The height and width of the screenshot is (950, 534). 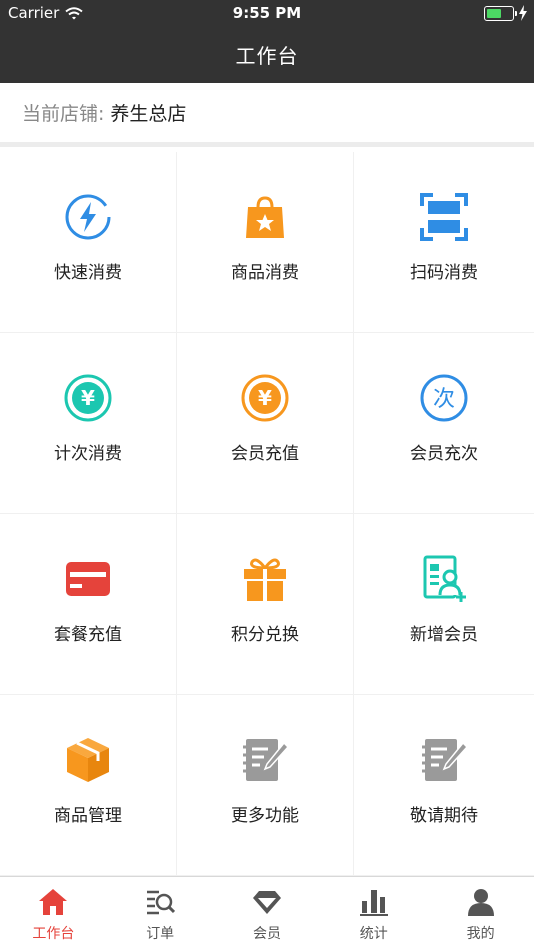 I want to click on store-label: 当前店铺:, so click(x=63, y=114).